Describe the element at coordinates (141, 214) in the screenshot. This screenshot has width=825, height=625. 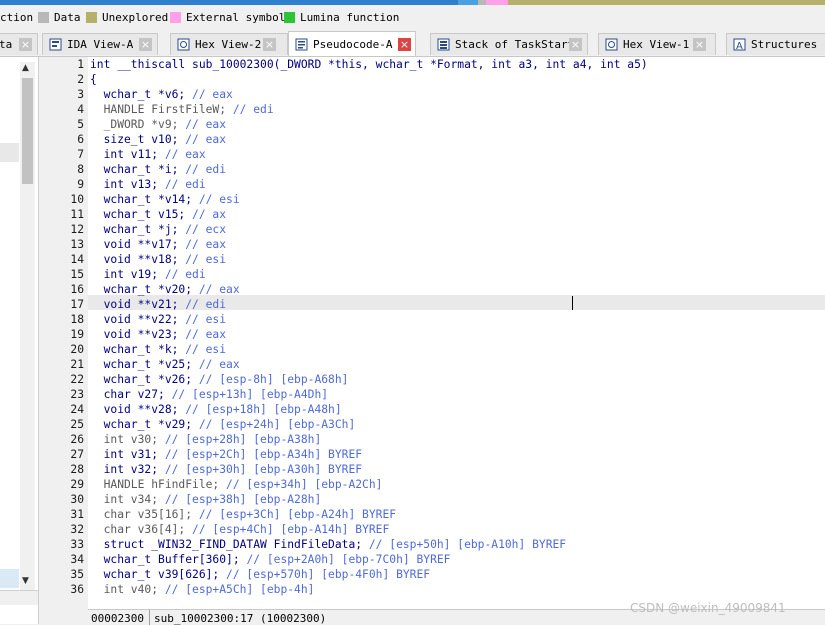
I see `code-text: wchar_t v15;` at that location.